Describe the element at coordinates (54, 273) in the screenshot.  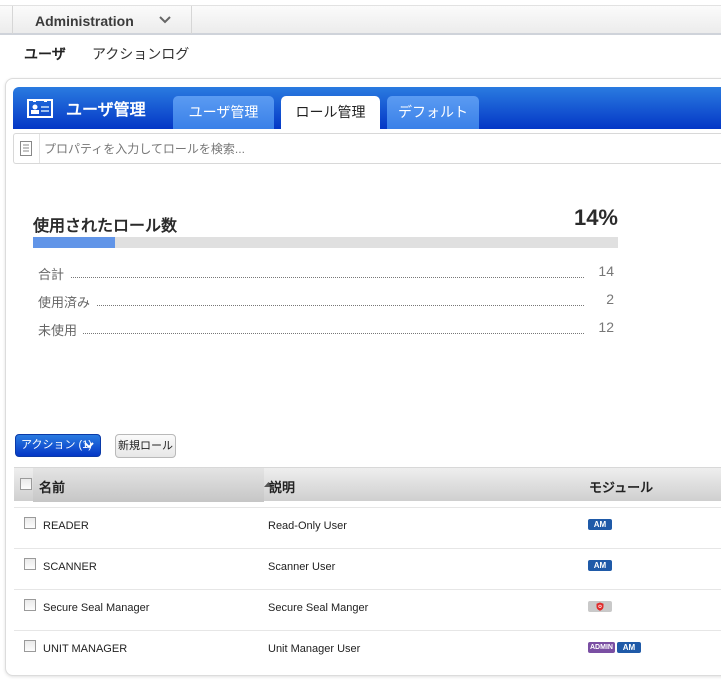
I see `stat-label: 合計` at that location.